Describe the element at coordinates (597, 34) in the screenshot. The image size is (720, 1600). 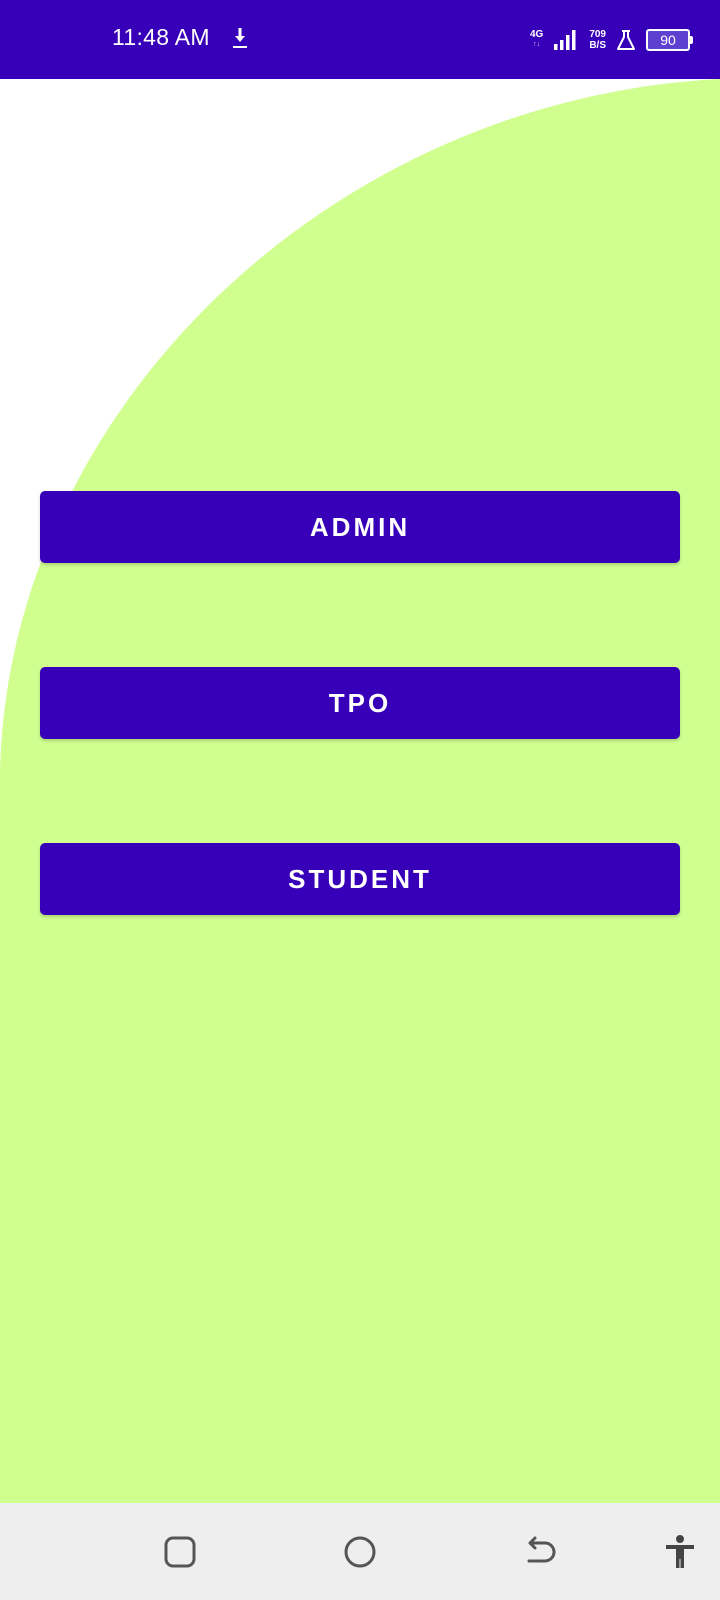
I see `network-speed-value: 709` at that location.